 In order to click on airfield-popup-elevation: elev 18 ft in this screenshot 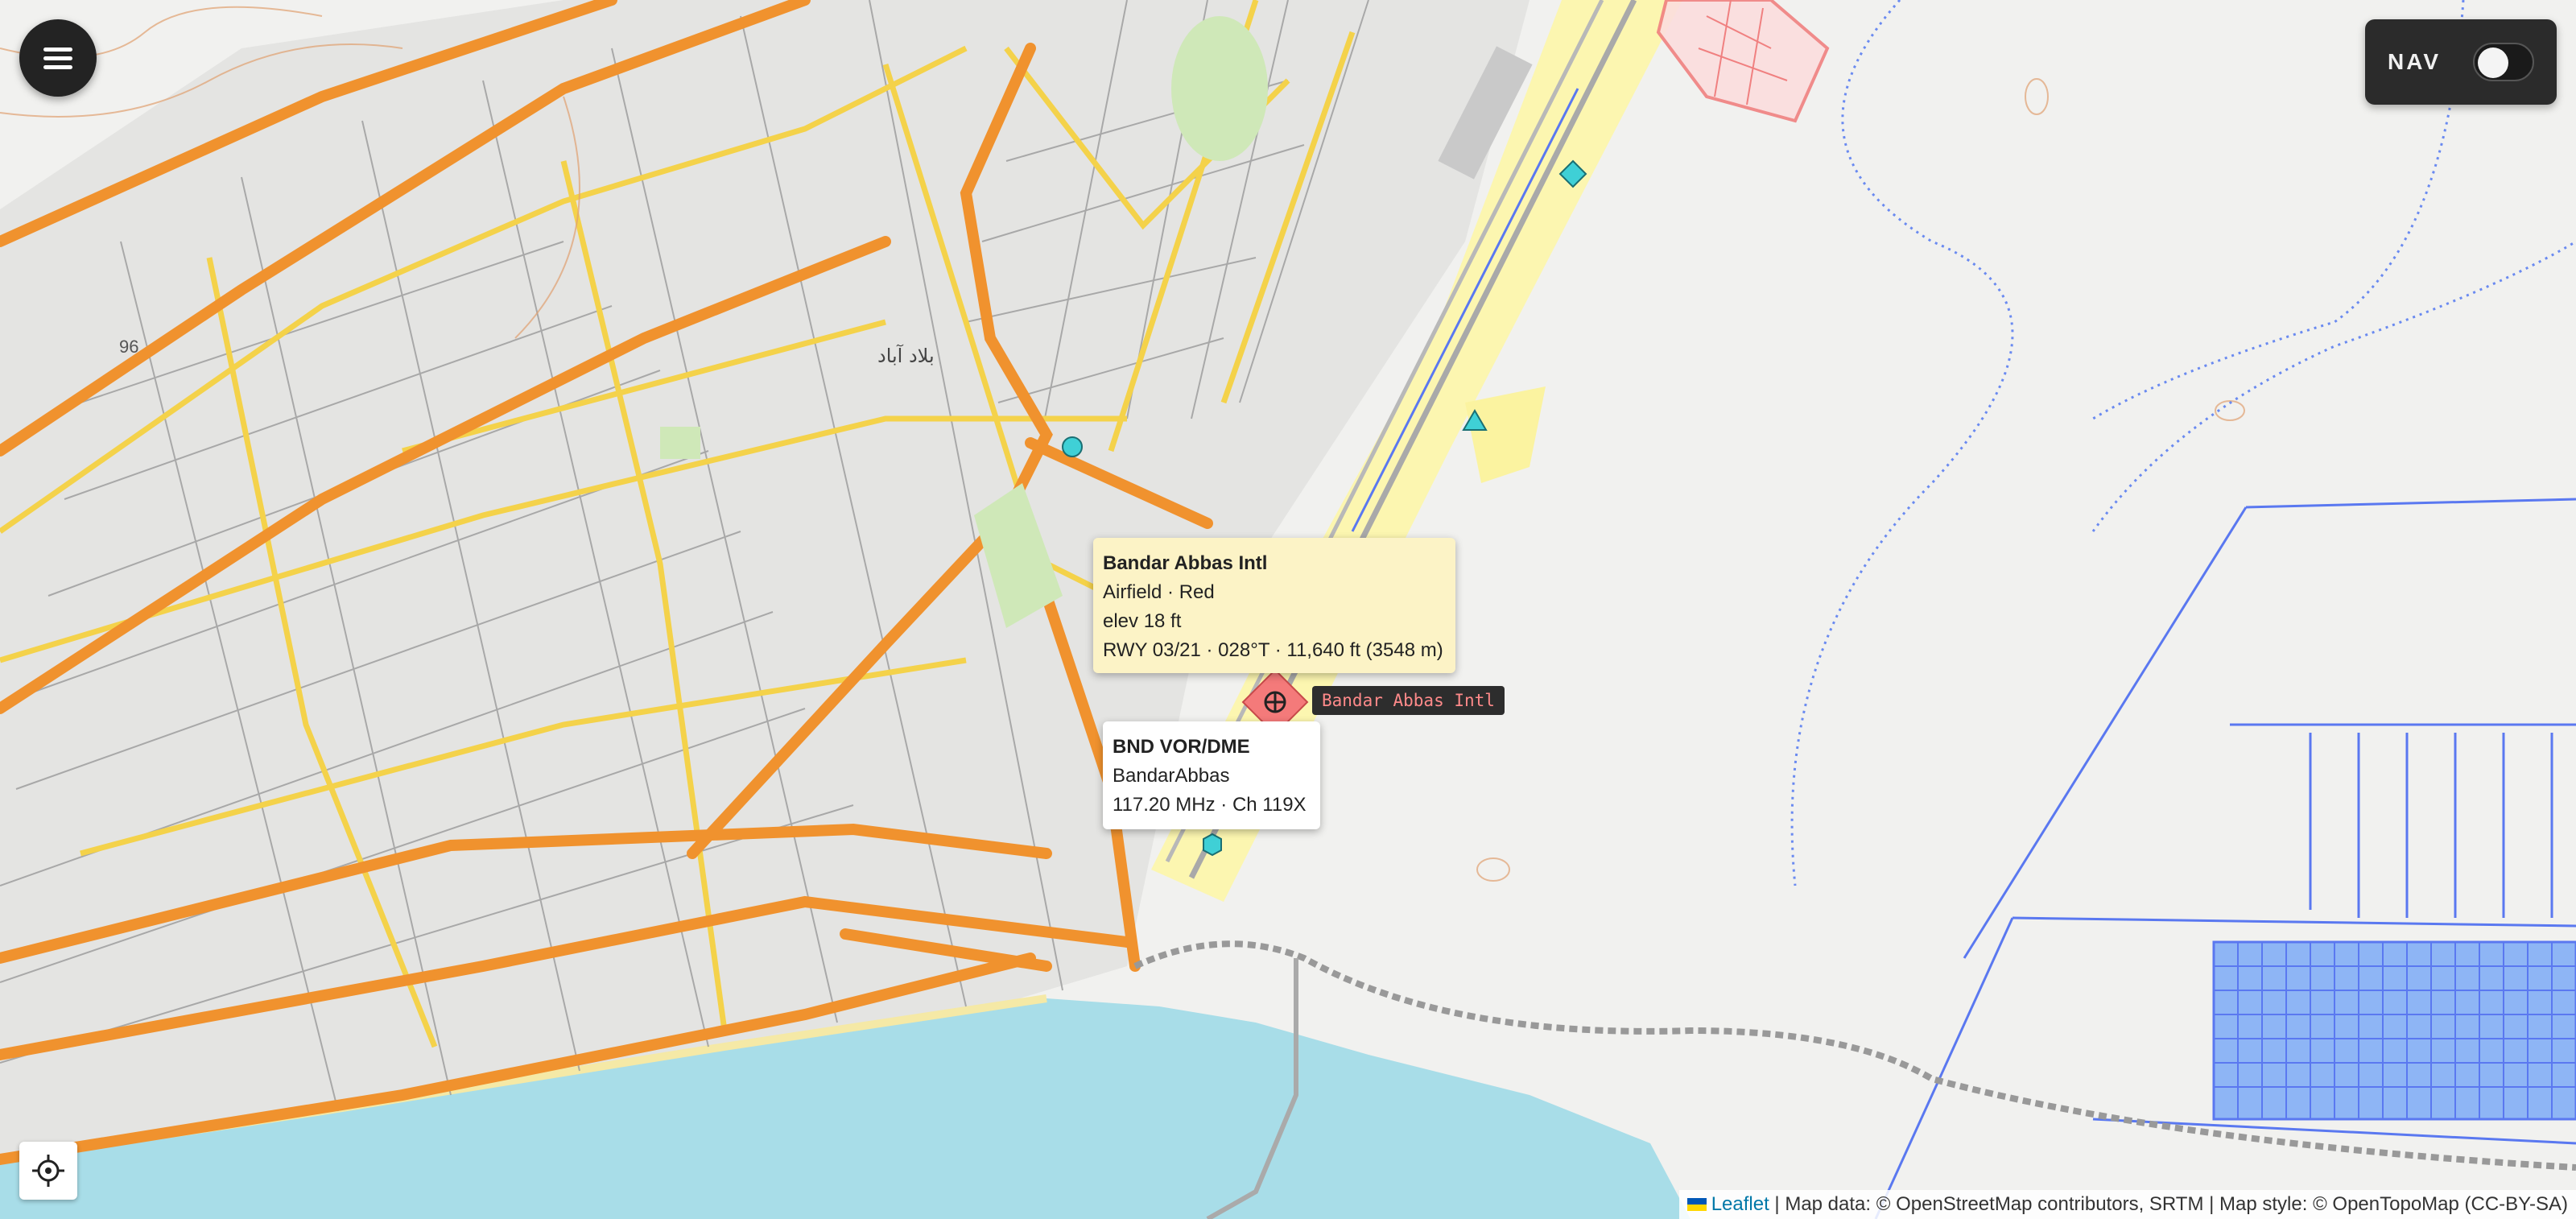, I will do `click(1142, 621)`.